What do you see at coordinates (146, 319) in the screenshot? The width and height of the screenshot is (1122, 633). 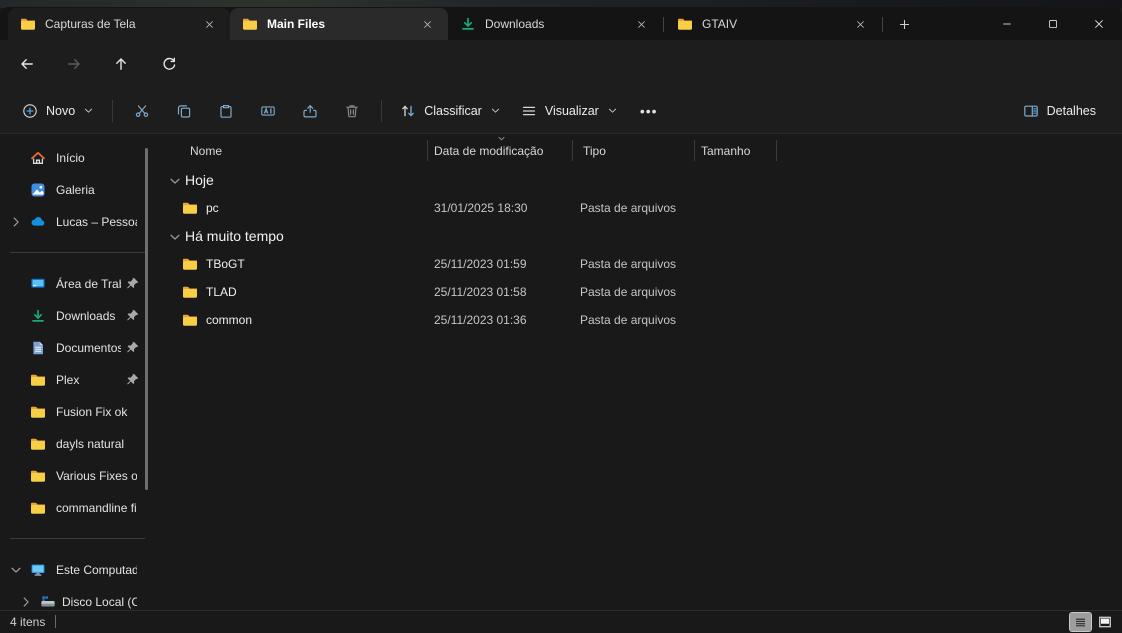 I see `sidebar-scrollbar` at bounding box center [146, 319].